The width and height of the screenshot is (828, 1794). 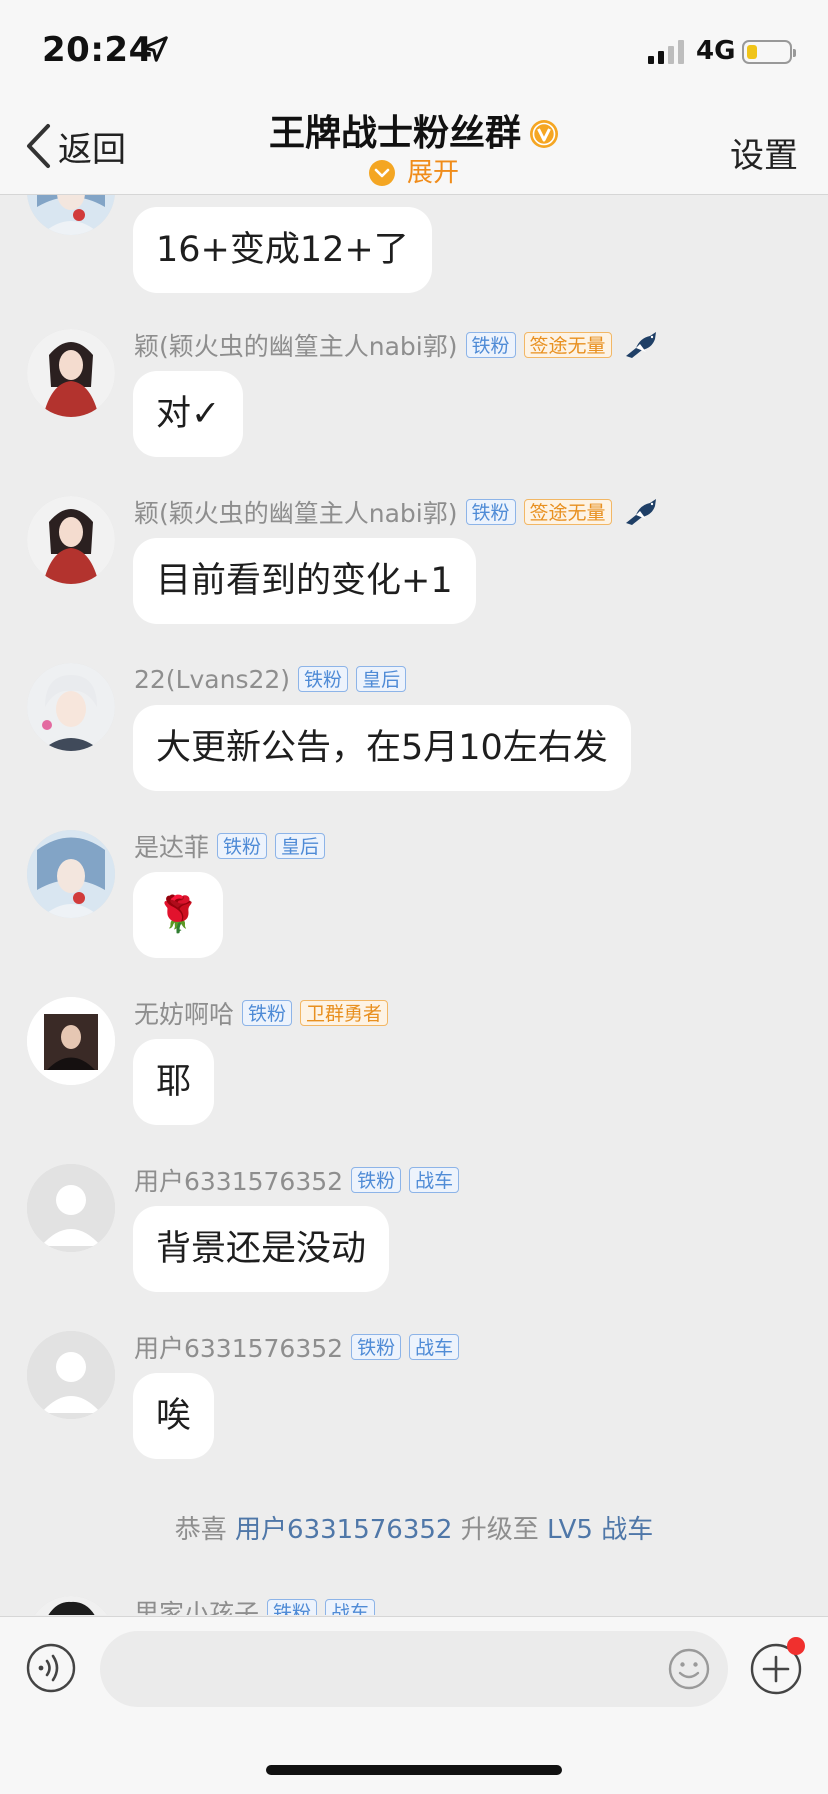 What do you see at coordinates (212, 679) in the screenshot?
I see `sender-name: 22(Lvans22)` at bounding box center [212, 679].